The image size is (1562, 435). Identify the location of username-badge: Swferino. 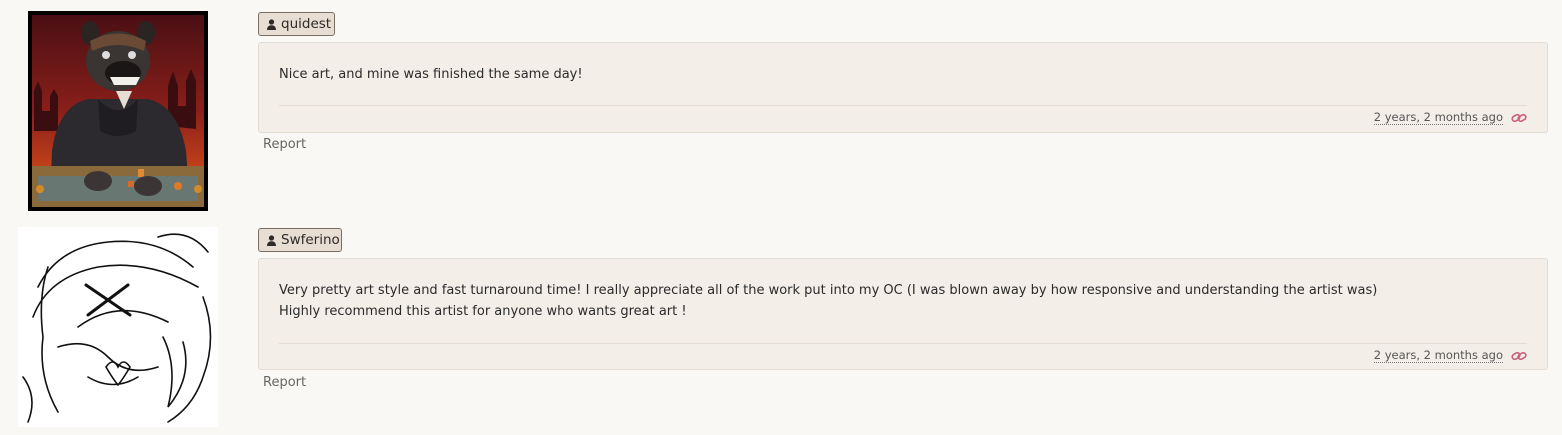
(300, 240).